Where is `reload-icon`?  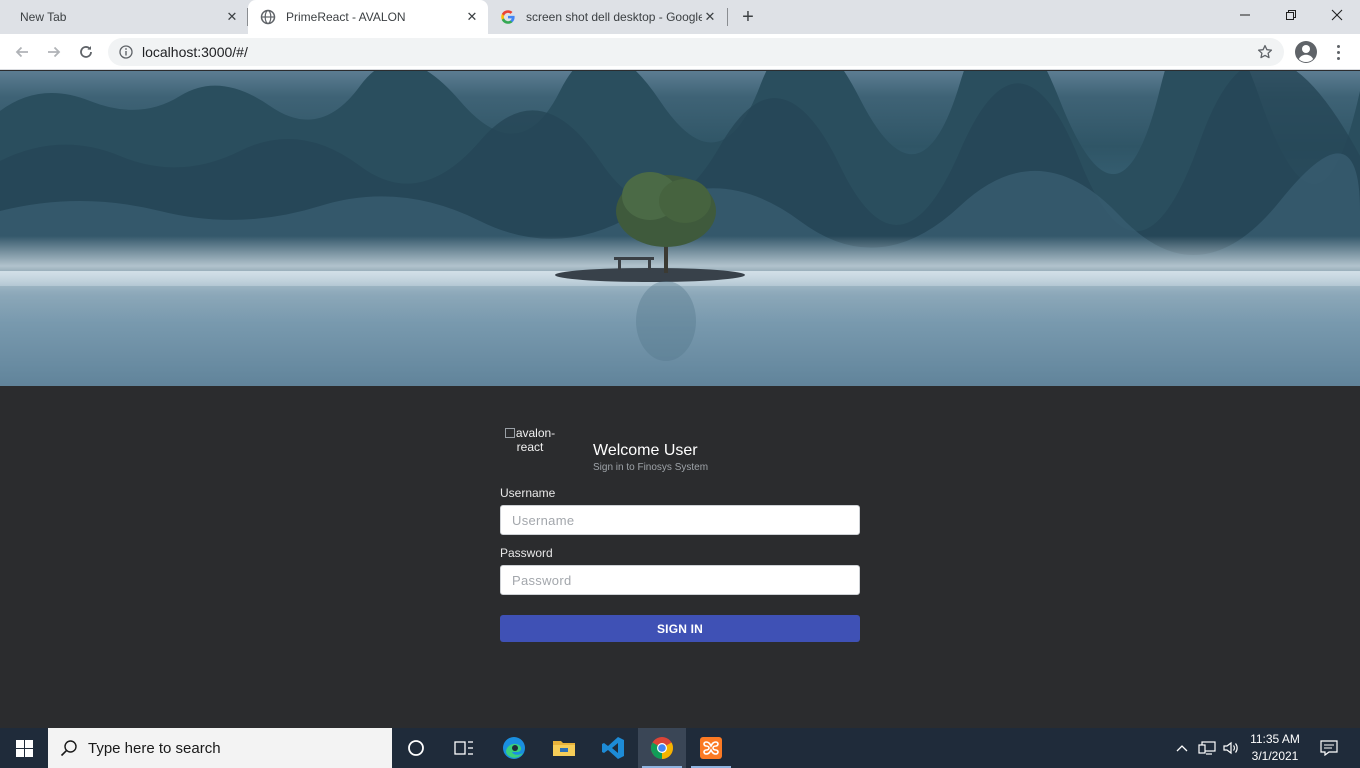 reload-icon is located at coordinates (86, 52).